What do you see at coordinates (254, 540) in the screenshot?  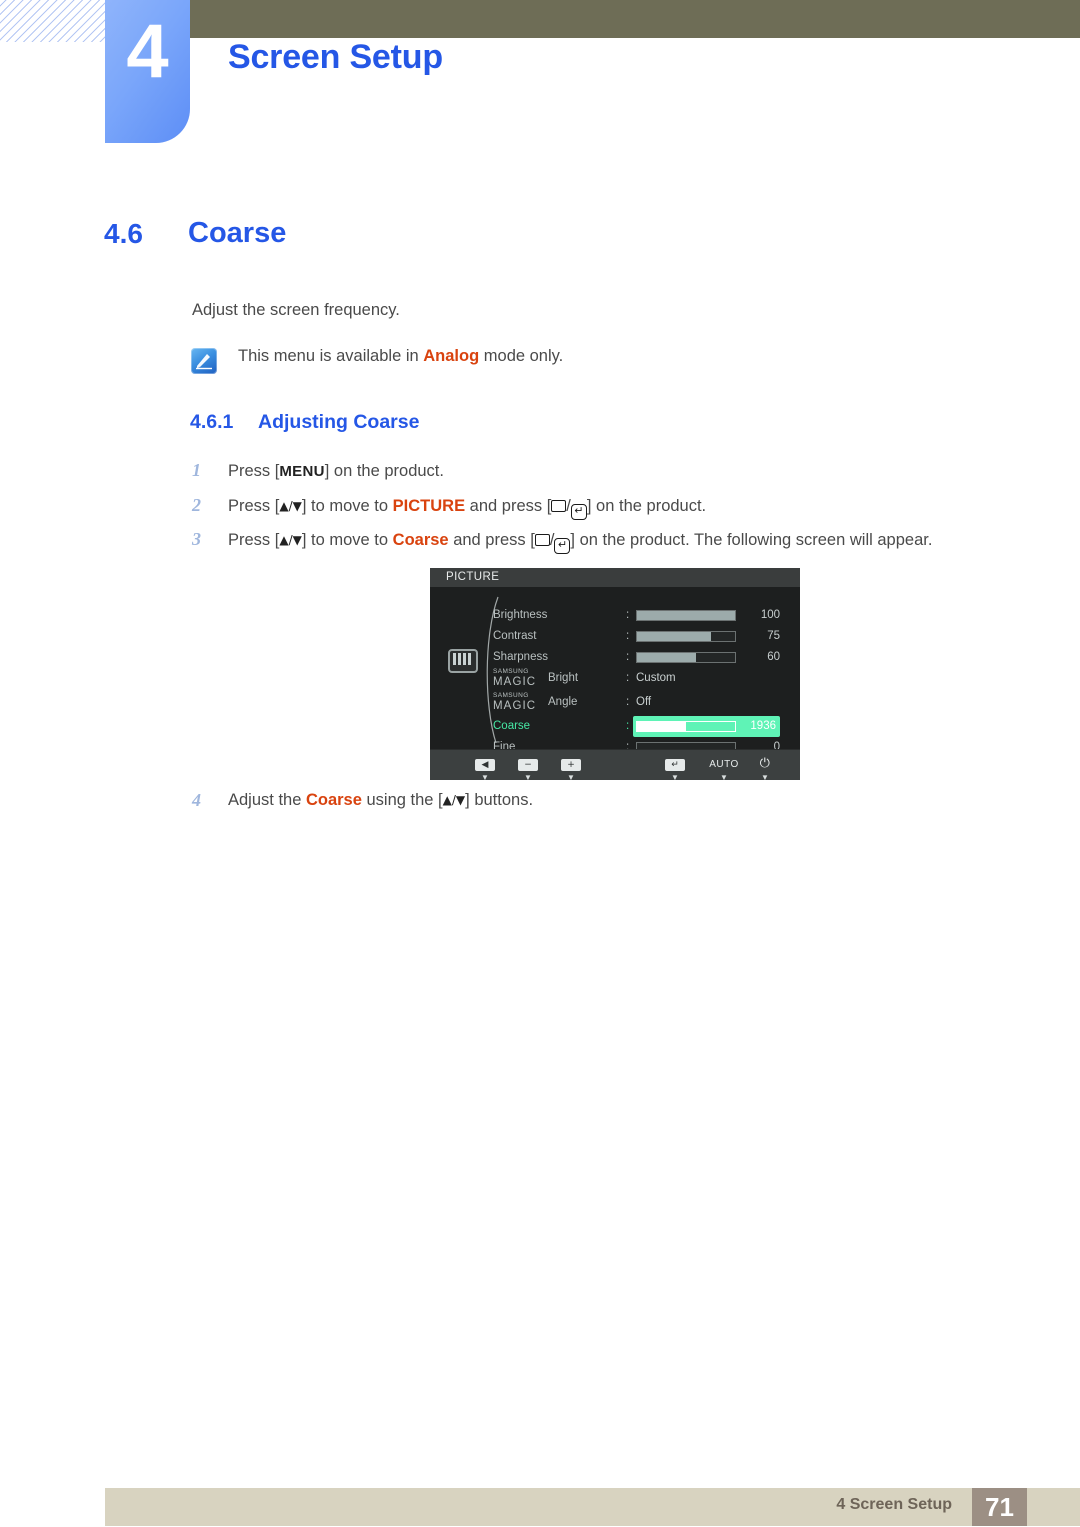 I see `step-3-pre: Press [` at bounding box center [254, 540].